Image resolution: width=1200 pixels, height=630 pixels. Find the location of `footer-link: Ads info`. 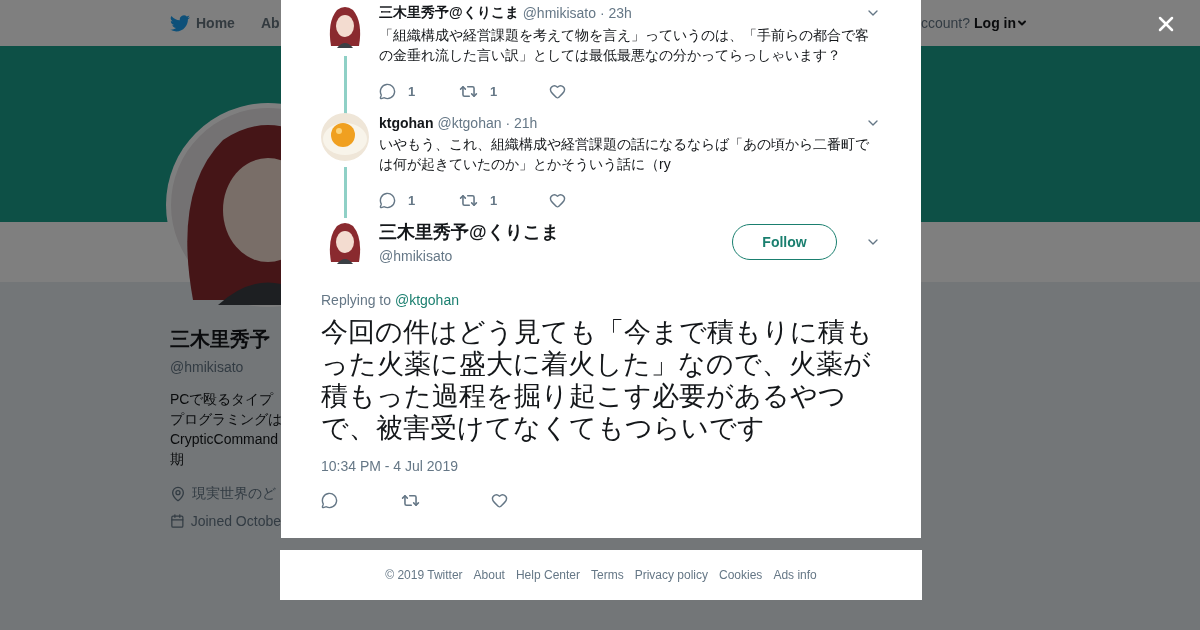

footer-link: Ads info is located at coordinates (795, 575).